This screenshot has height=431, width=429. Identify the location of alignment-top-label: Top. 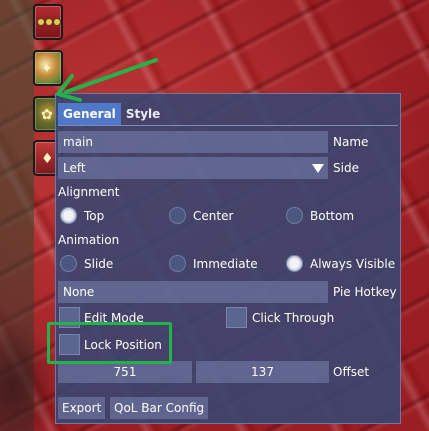
(94, 216).